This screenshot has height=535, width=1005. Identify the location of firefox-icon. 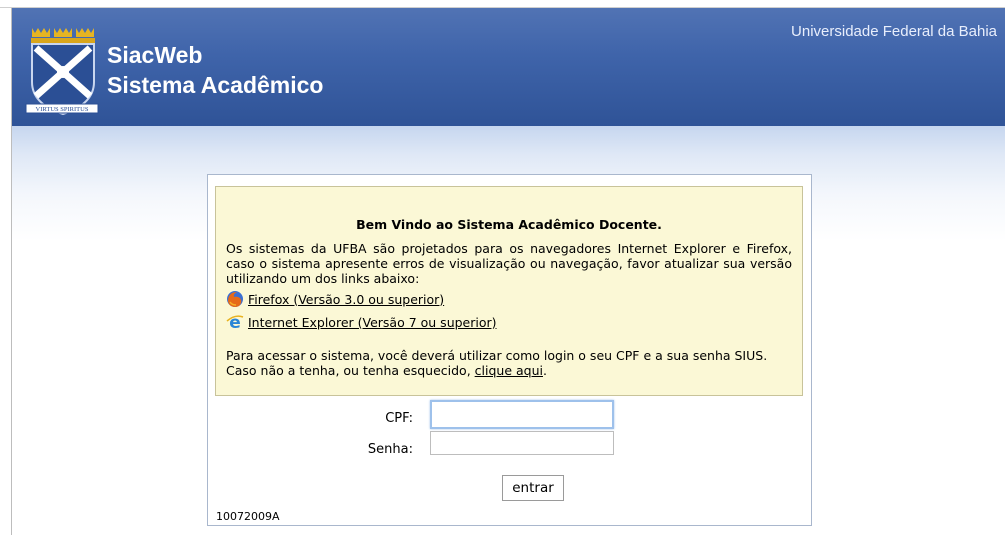
(235, 299).